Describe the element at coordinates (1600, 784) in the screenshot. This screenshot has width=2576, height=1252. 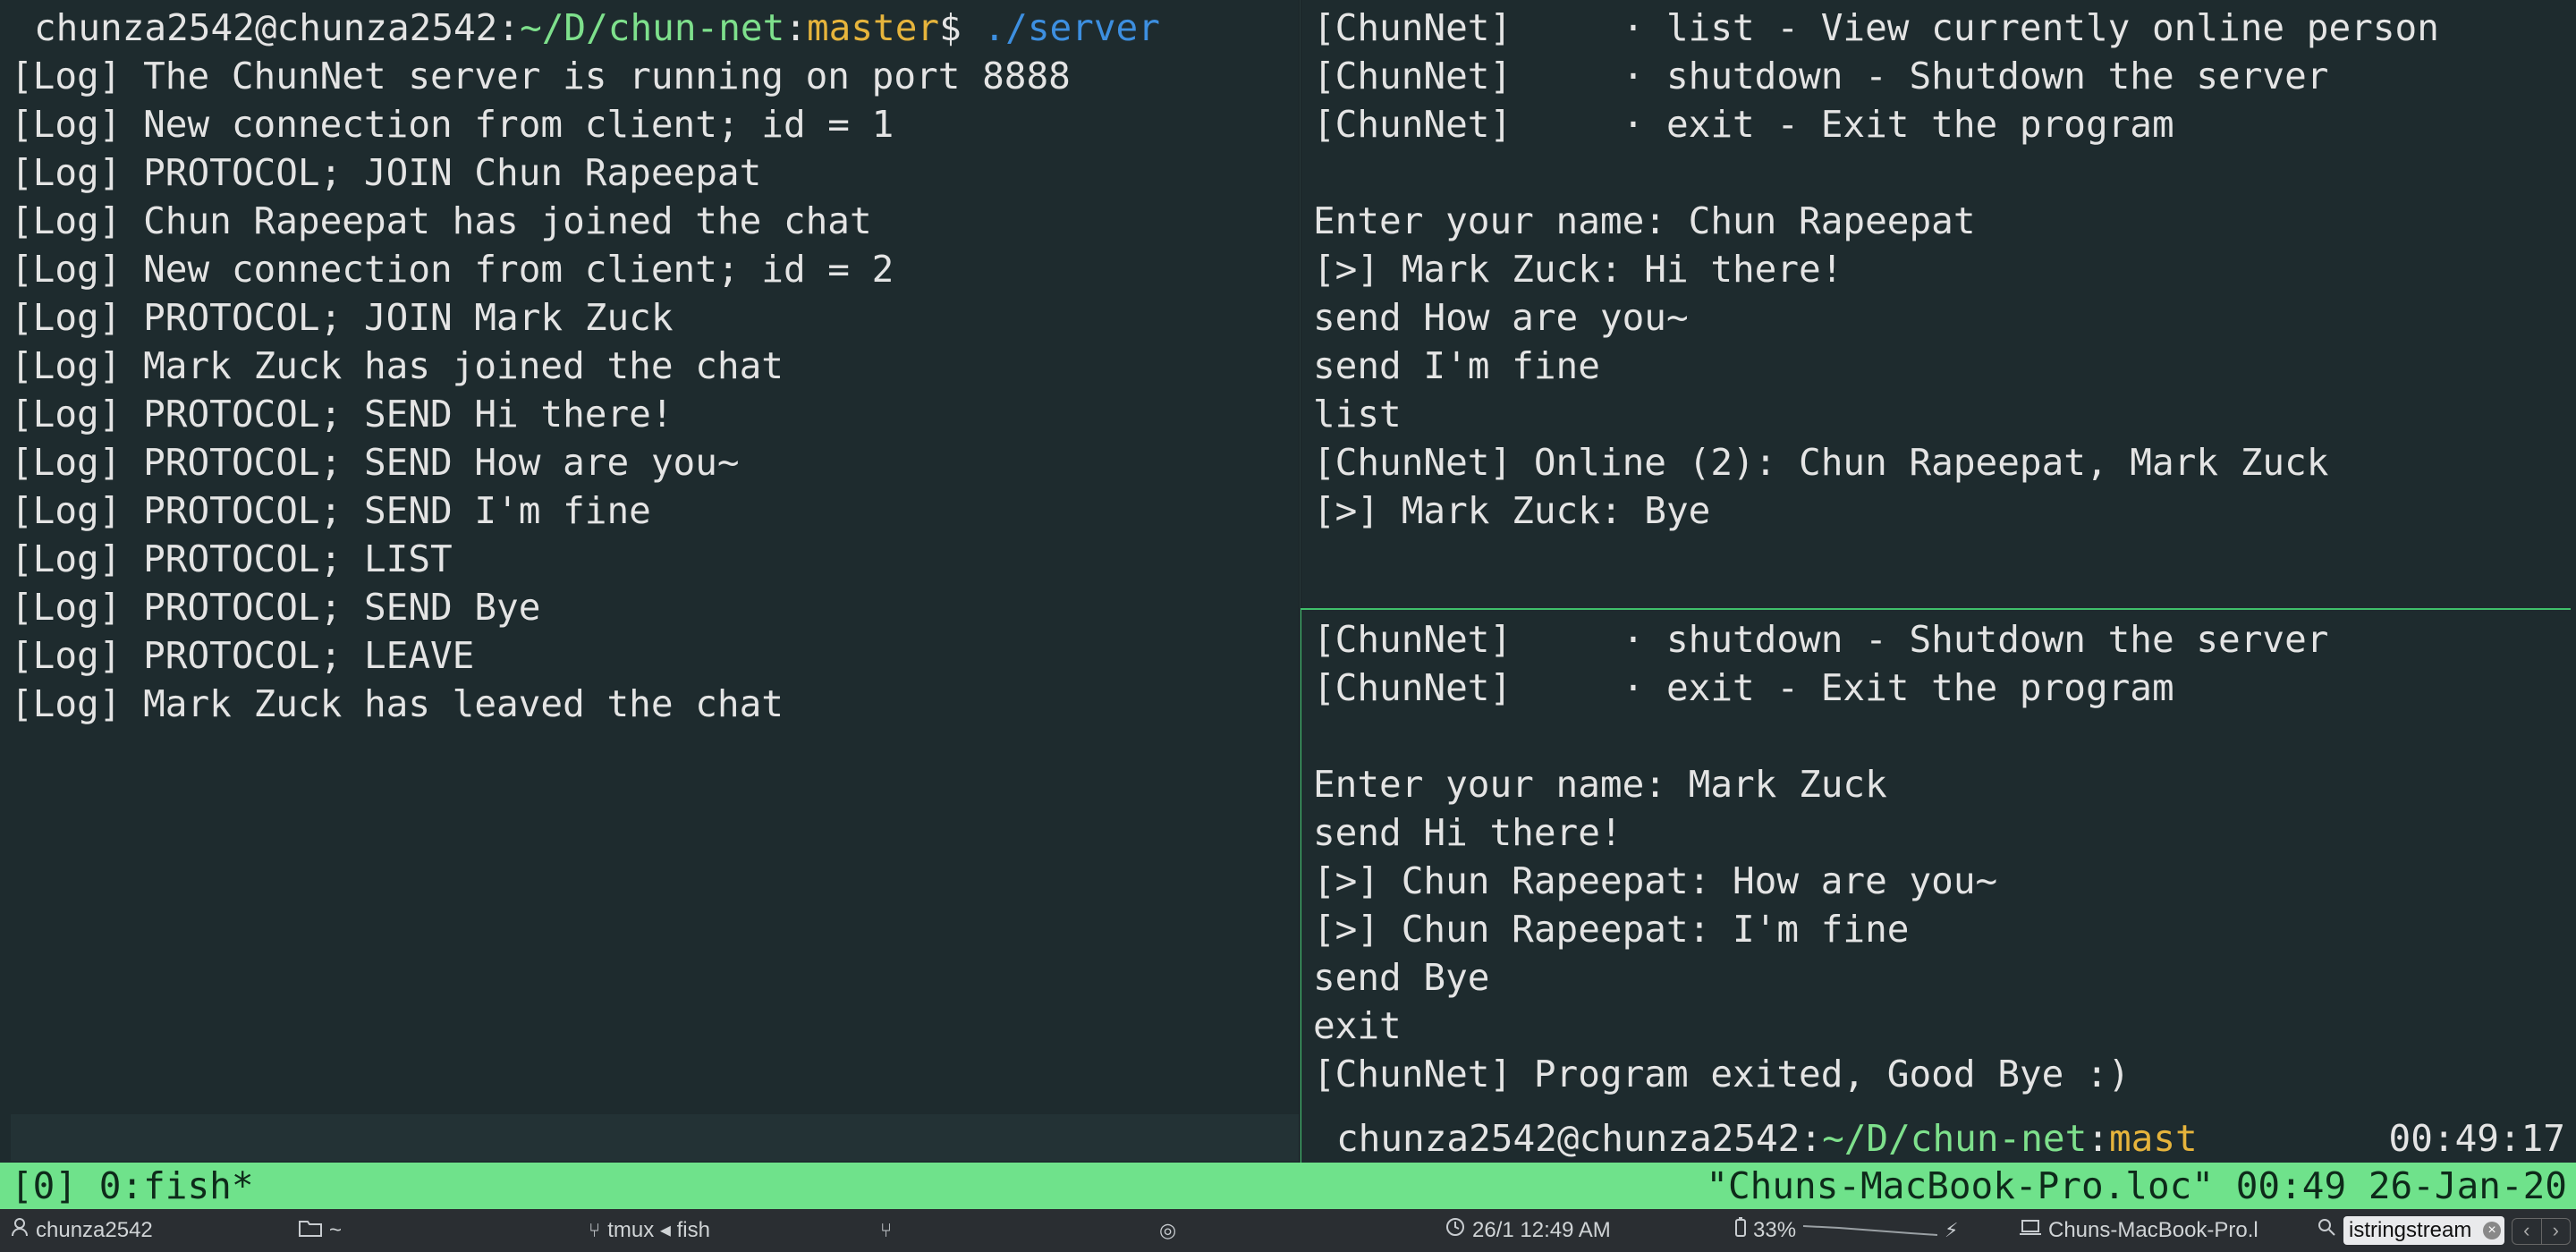
I see `terminal-line: Enter your name: Mark Zuck` at that location.